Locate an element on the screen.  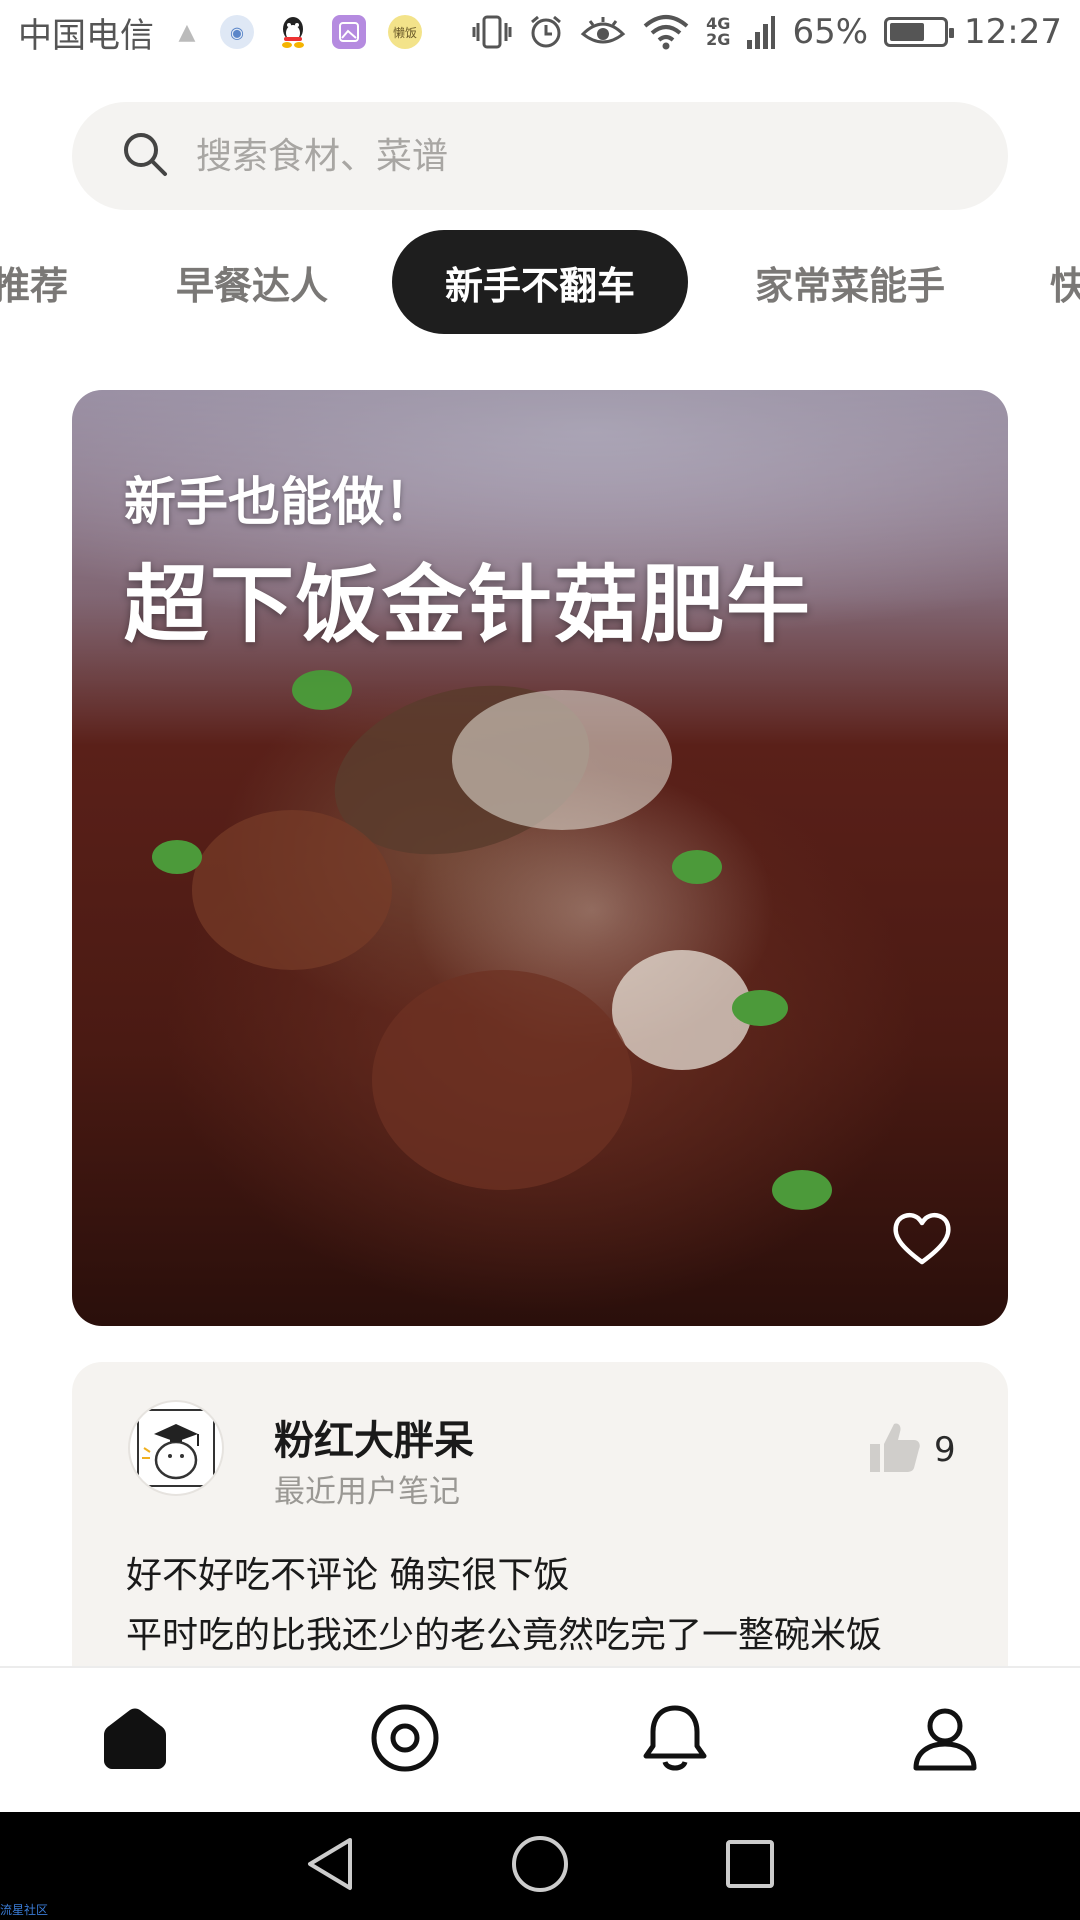
system-navigation-bar is located at coordinates (540, 1866).